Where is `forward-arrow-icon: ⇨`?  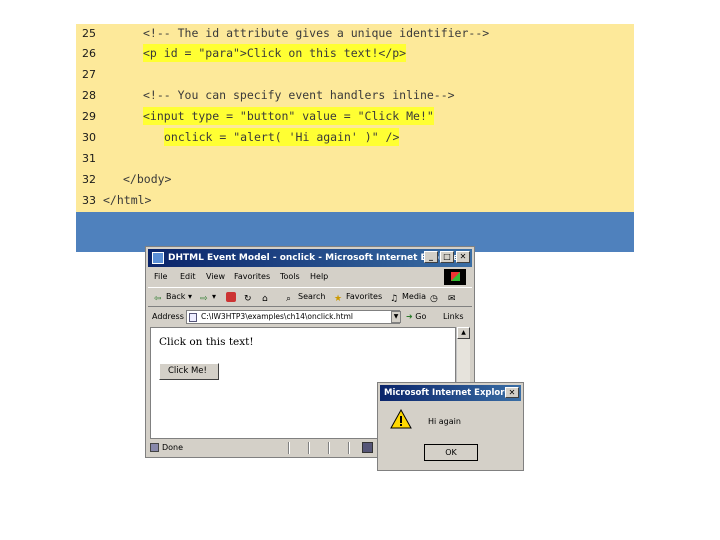 forward-arrow-icon: ⇨ is located at coordinates (204, 299).